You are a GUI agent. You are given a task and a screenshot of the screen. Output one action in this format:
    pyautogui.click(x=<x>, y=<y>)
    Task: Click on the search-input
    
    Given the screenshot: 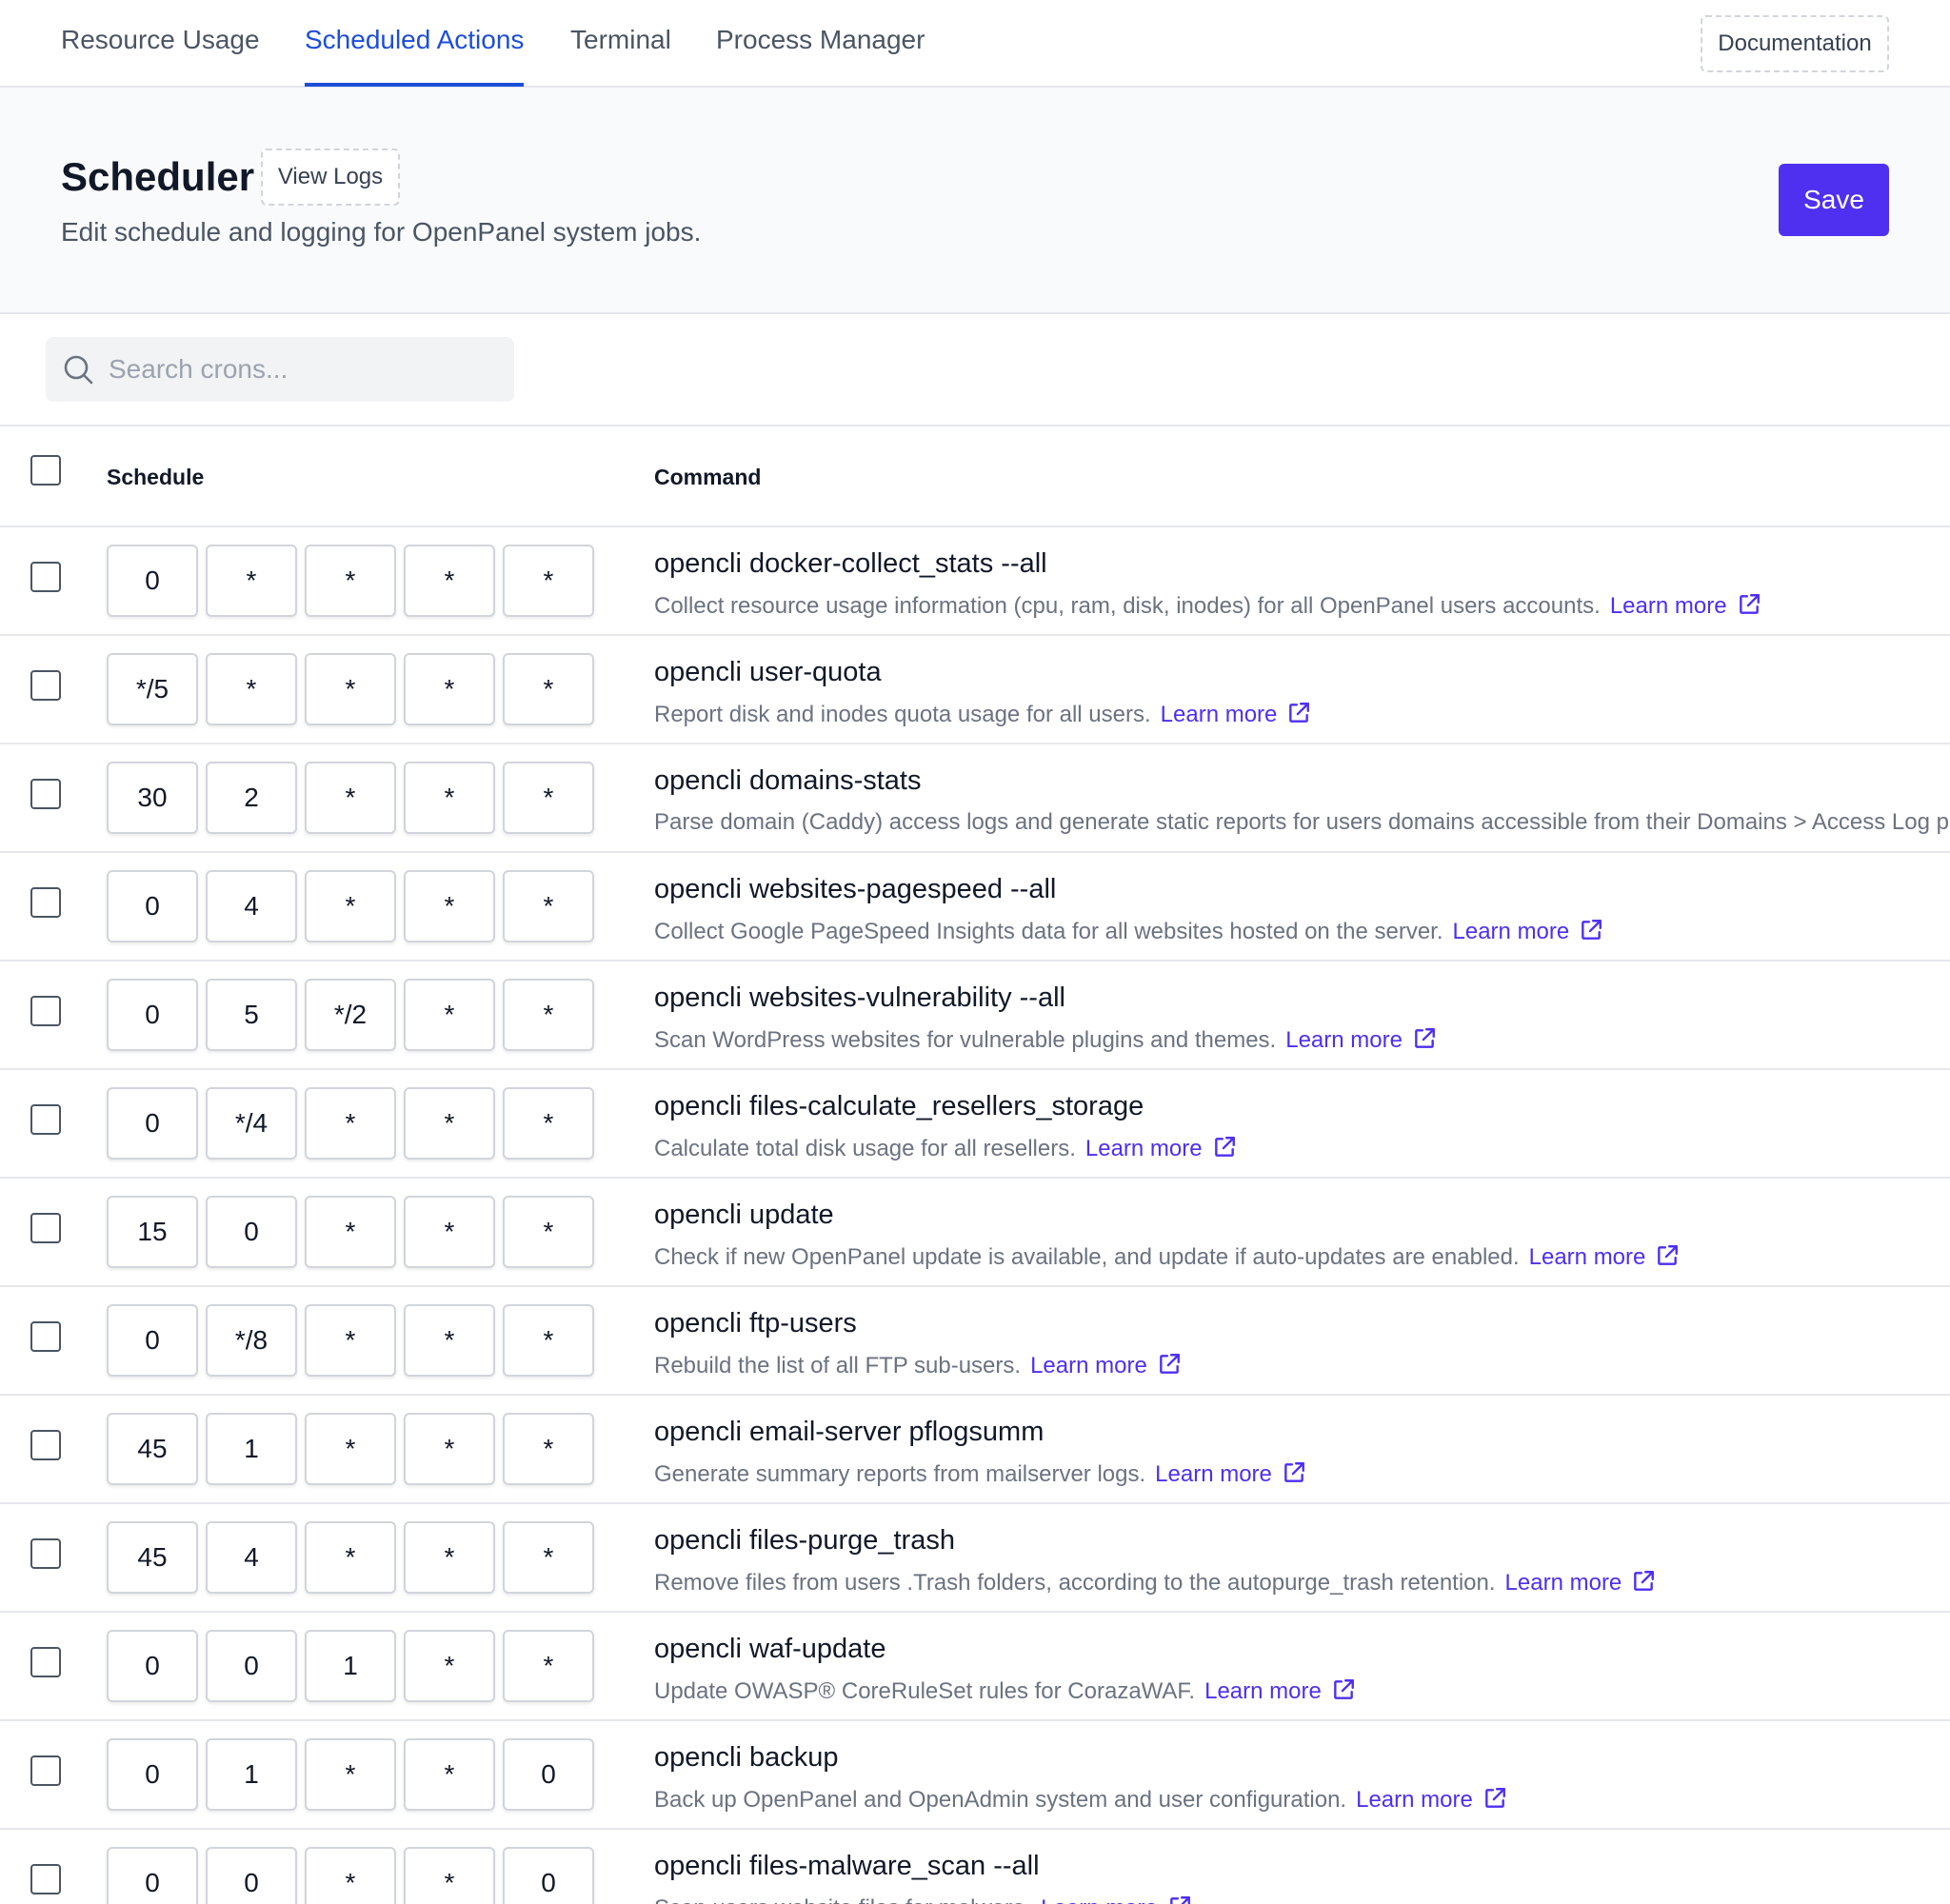 What is the action you would take?
    pyautogui.click(x=304, y=369)
    